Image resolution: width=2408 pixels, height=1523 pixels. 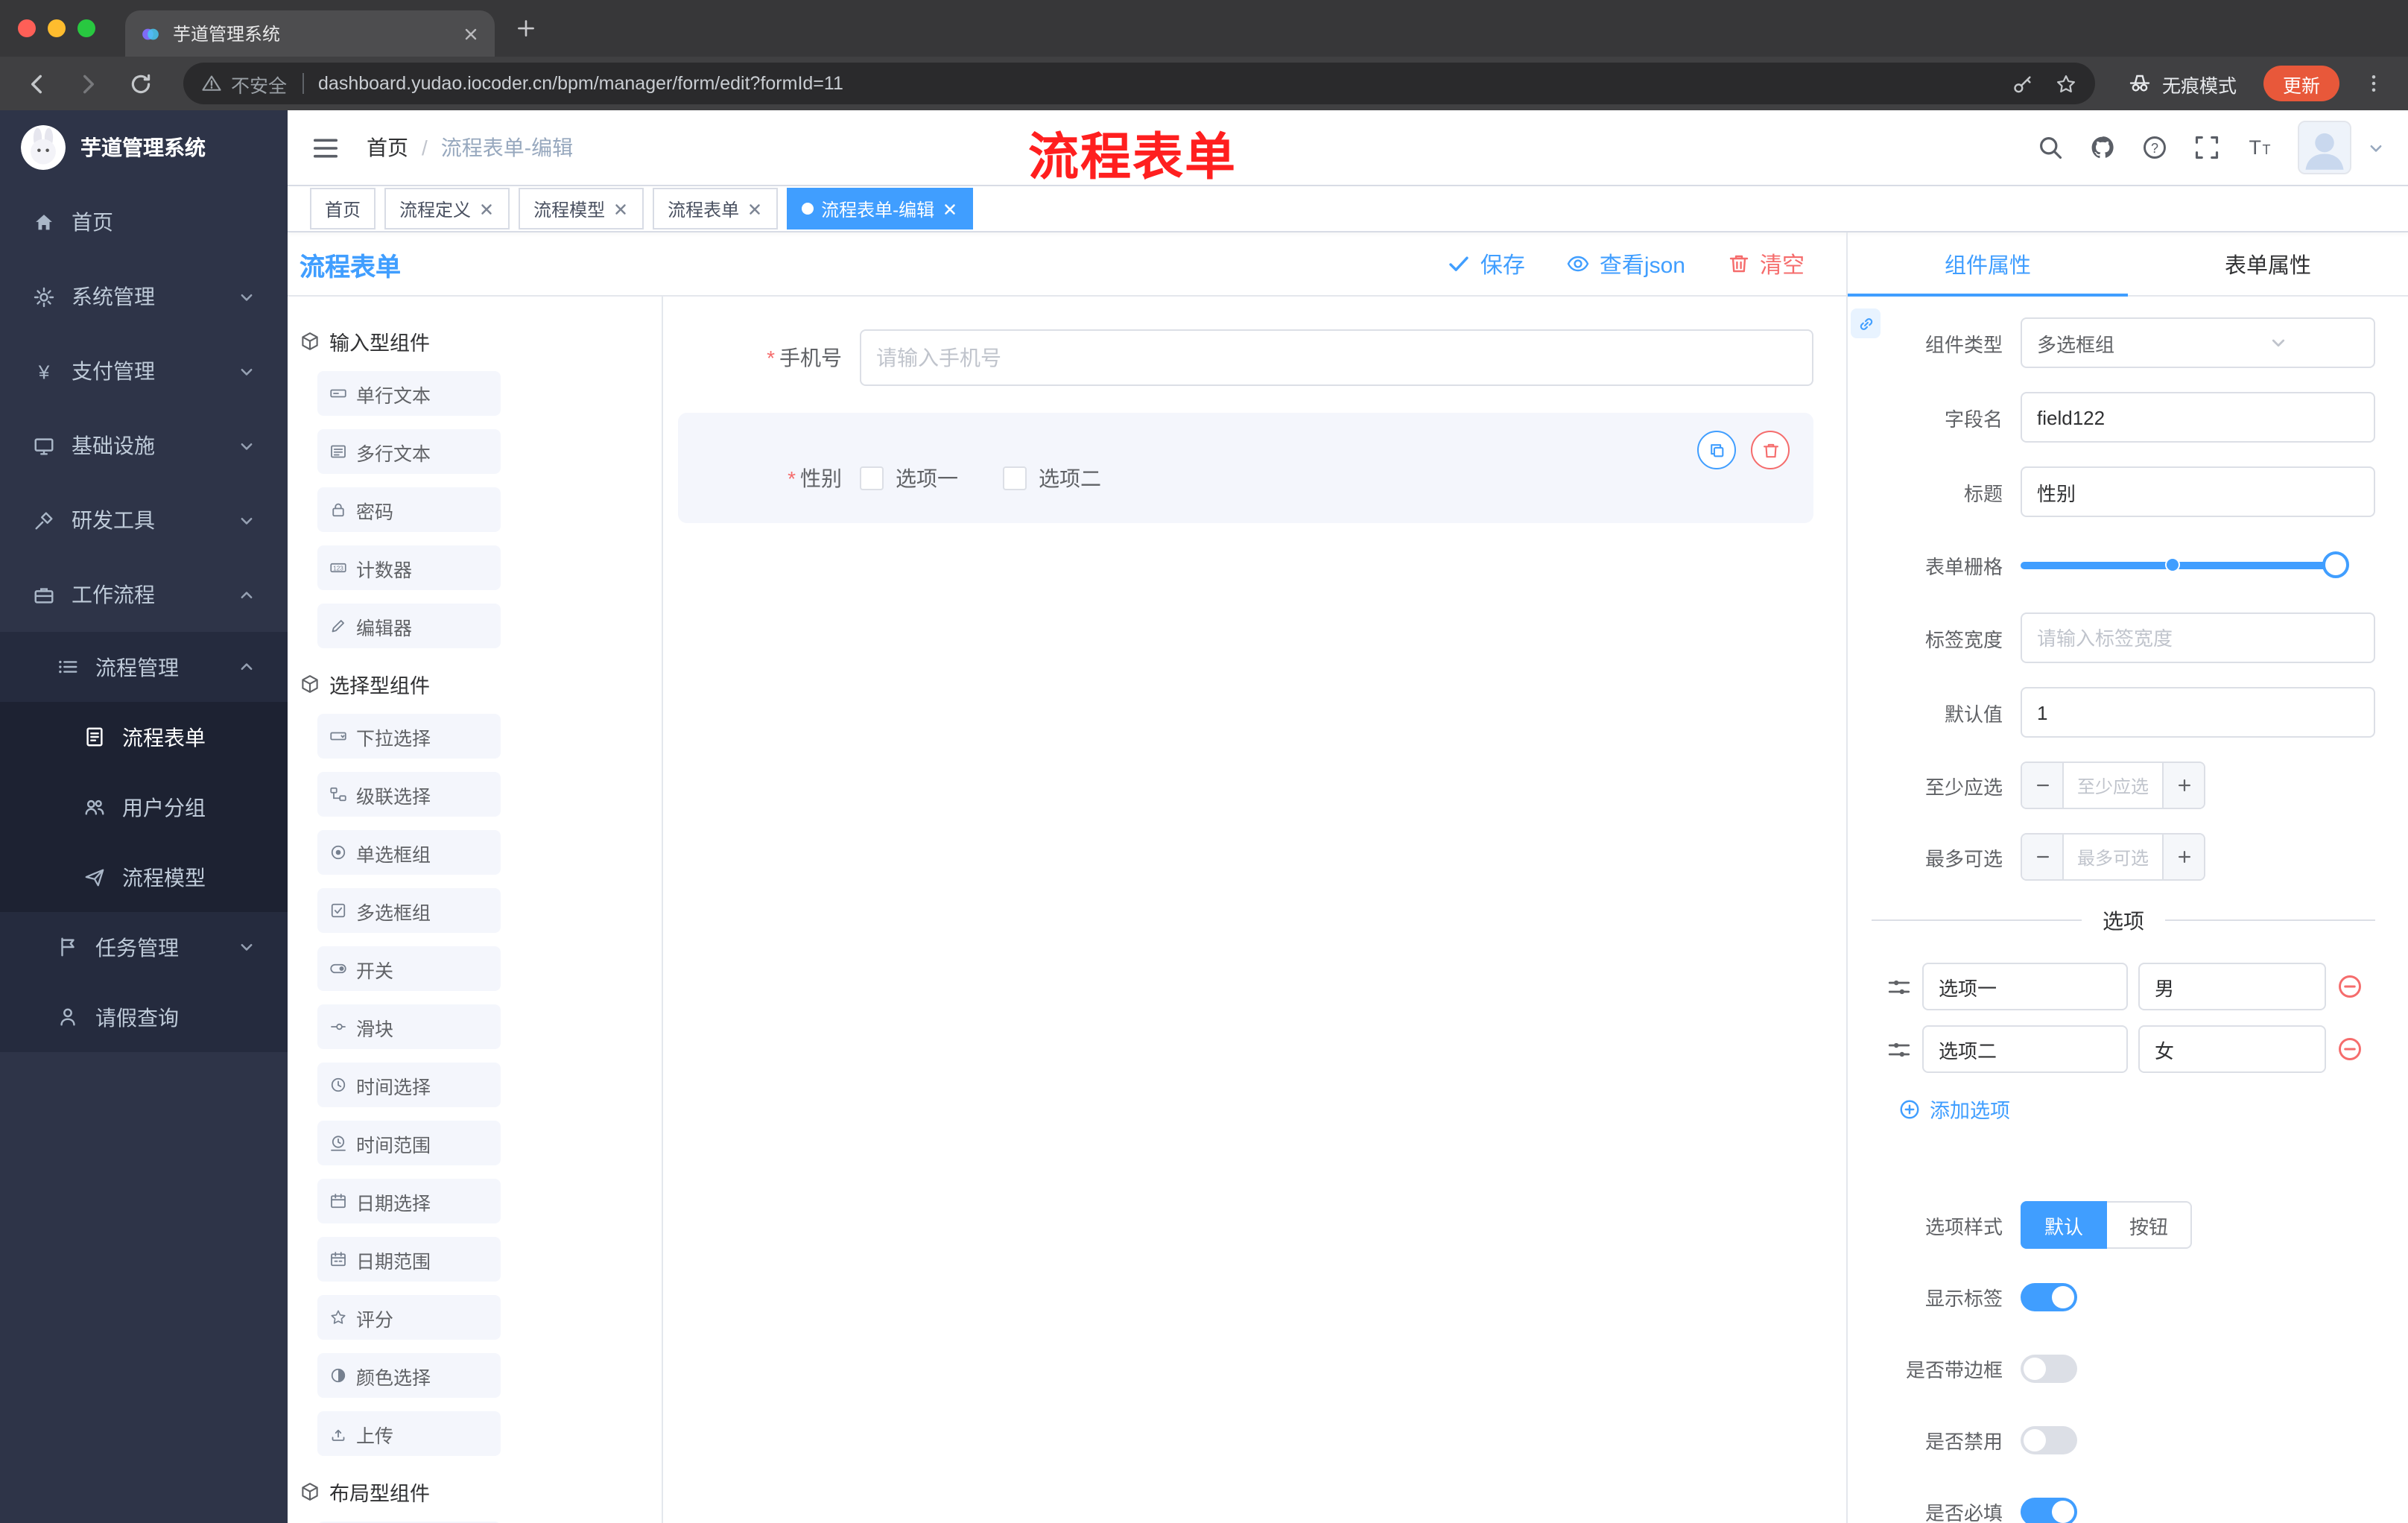 What do you see at coordinates (2324, 147) in the screenshot?
I see `avatar` at bounding box center [2324, 147].